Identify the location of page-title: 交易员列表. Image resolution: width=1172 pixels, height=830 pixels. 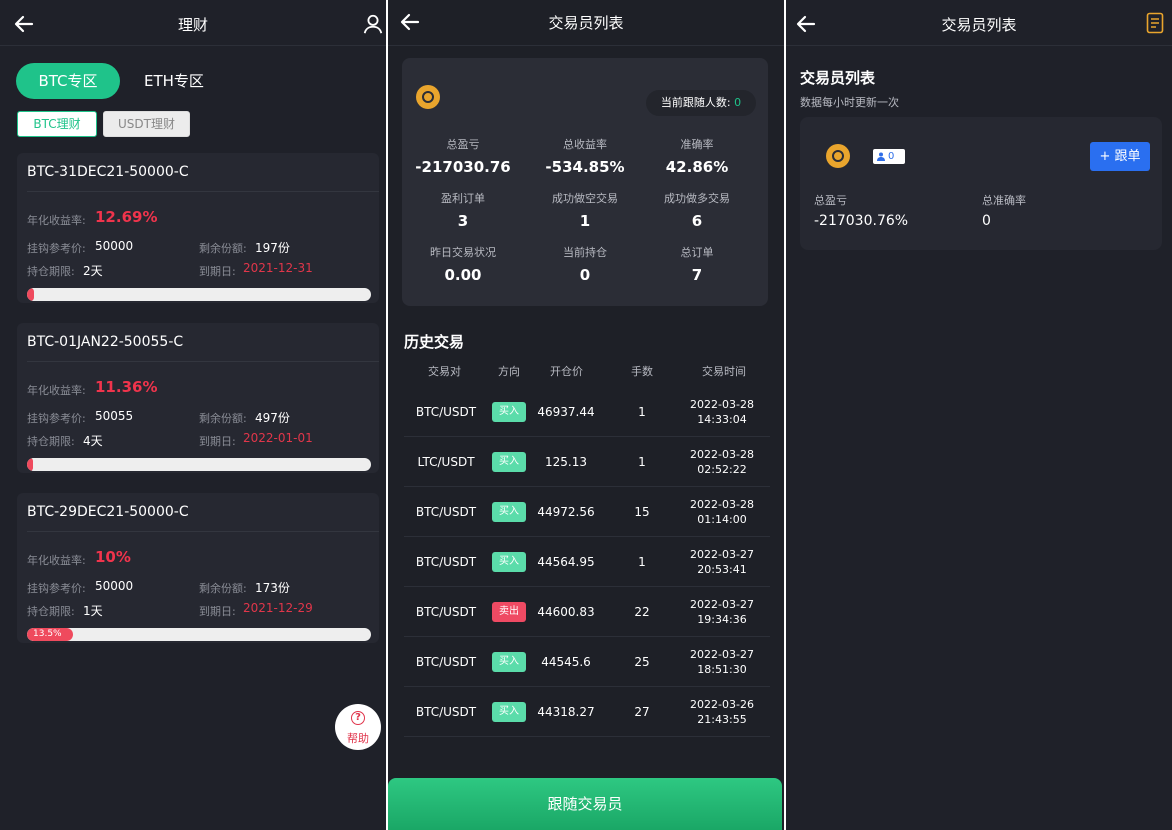
(979, 25).